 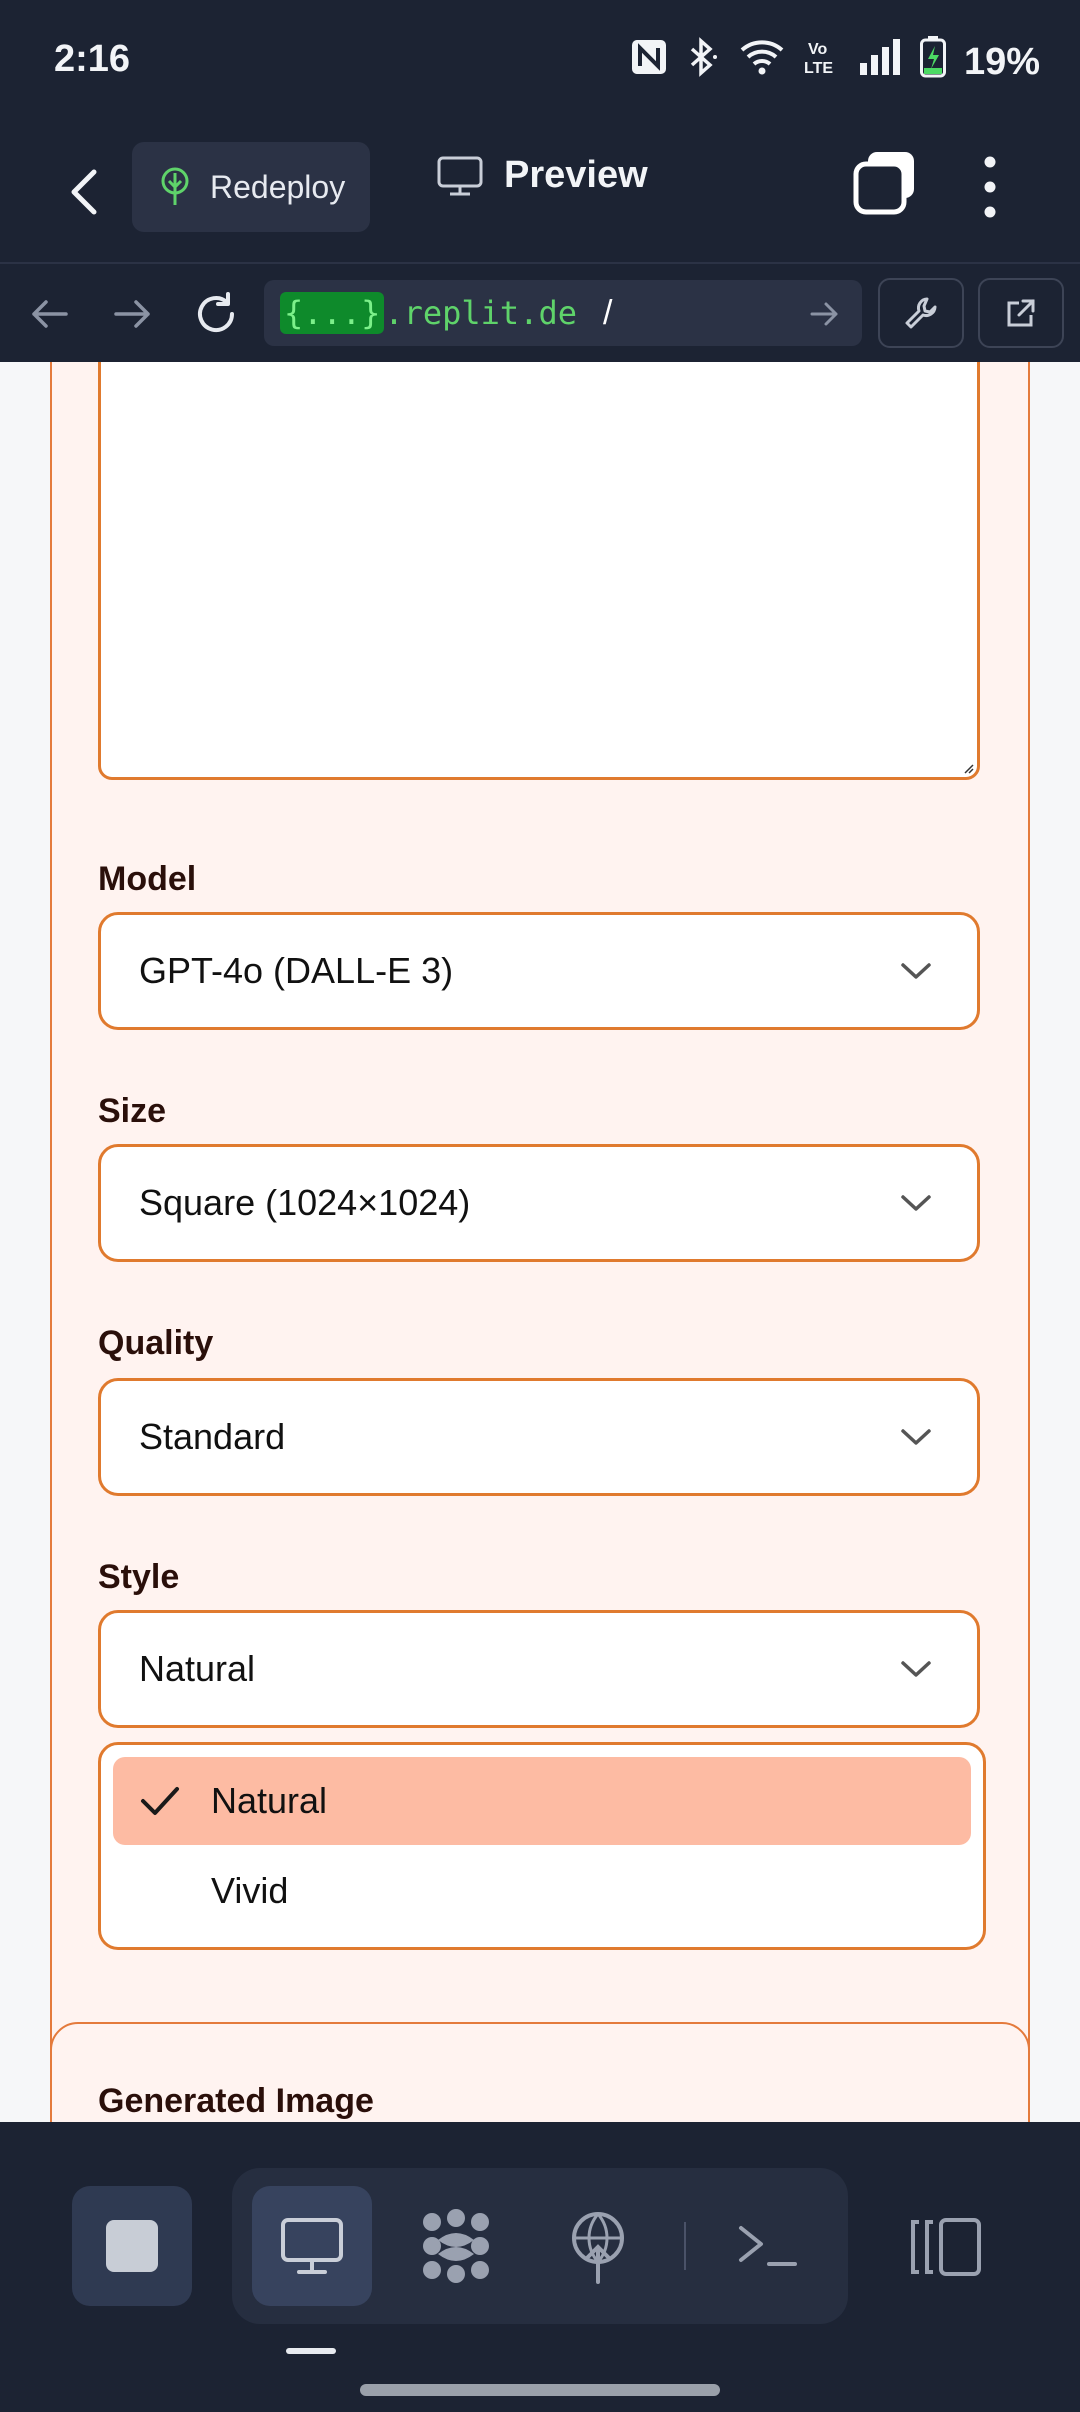 I want to click on external-link-icon, so click(x=1021, y=313).